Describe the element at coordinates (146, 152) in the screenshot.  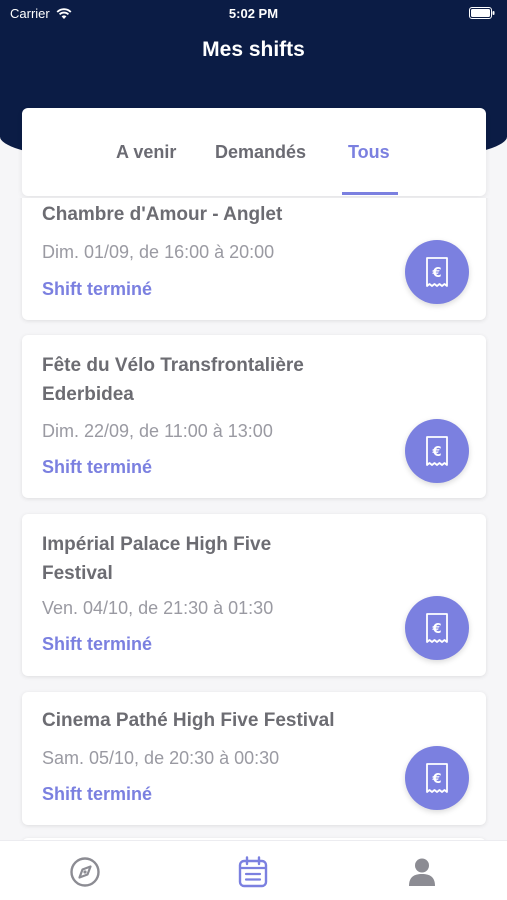
I see `tab-a-venir: A venir` at that location.